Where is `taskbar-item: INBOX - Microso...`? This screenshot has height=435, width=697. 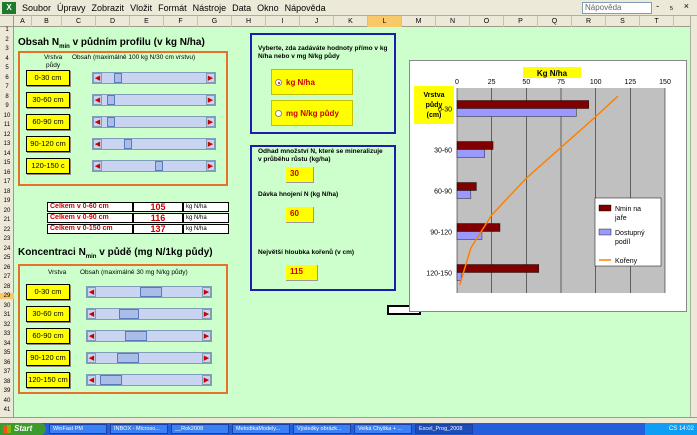
taskbar-item: INBOX - Microso... is located at coordinates (139, 429).